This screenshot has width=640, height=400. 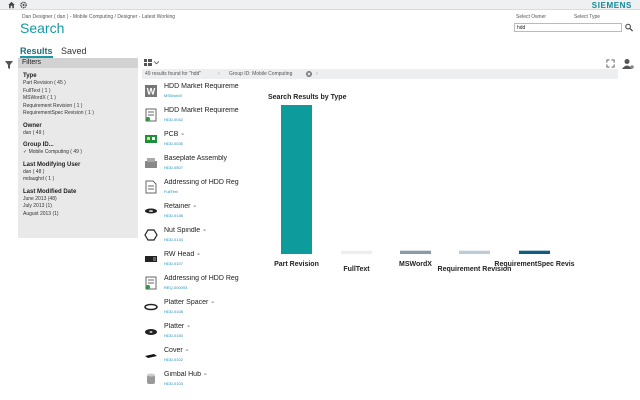 I want to click on result-item: Cover ⚭ HDD-0102, so click(x=194, y=357).